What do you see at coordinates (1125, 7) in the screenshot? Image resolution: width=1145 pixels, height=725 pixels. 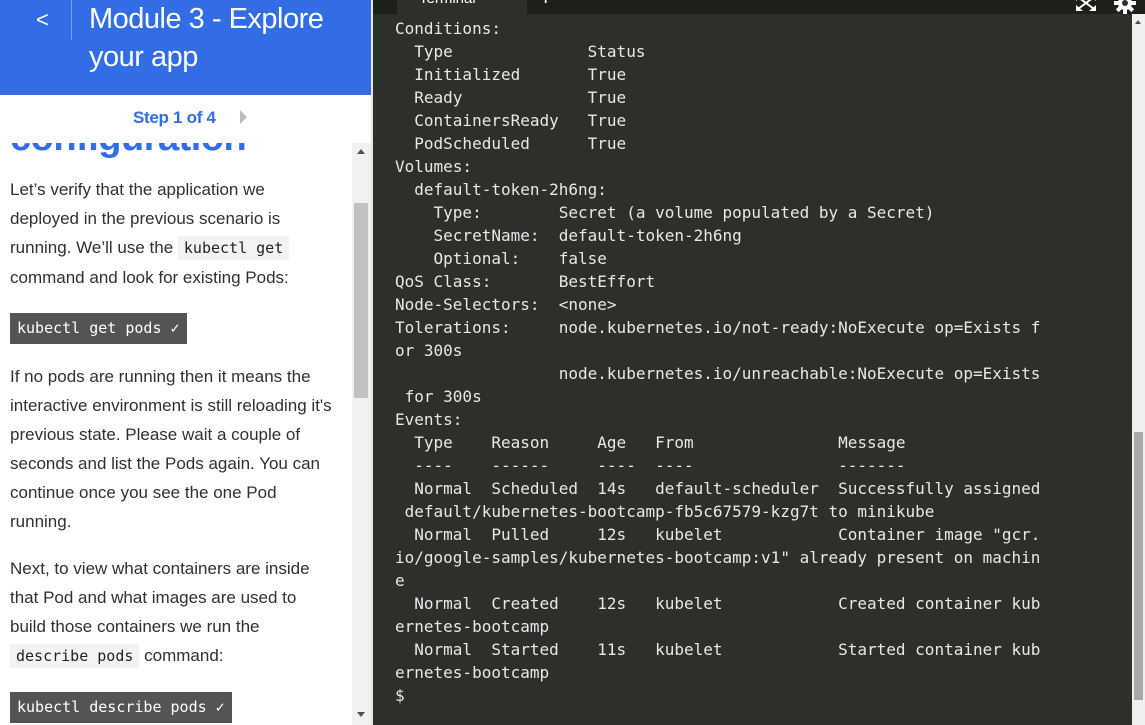 I see `gear-icon` at bounding box center [1125, 7].